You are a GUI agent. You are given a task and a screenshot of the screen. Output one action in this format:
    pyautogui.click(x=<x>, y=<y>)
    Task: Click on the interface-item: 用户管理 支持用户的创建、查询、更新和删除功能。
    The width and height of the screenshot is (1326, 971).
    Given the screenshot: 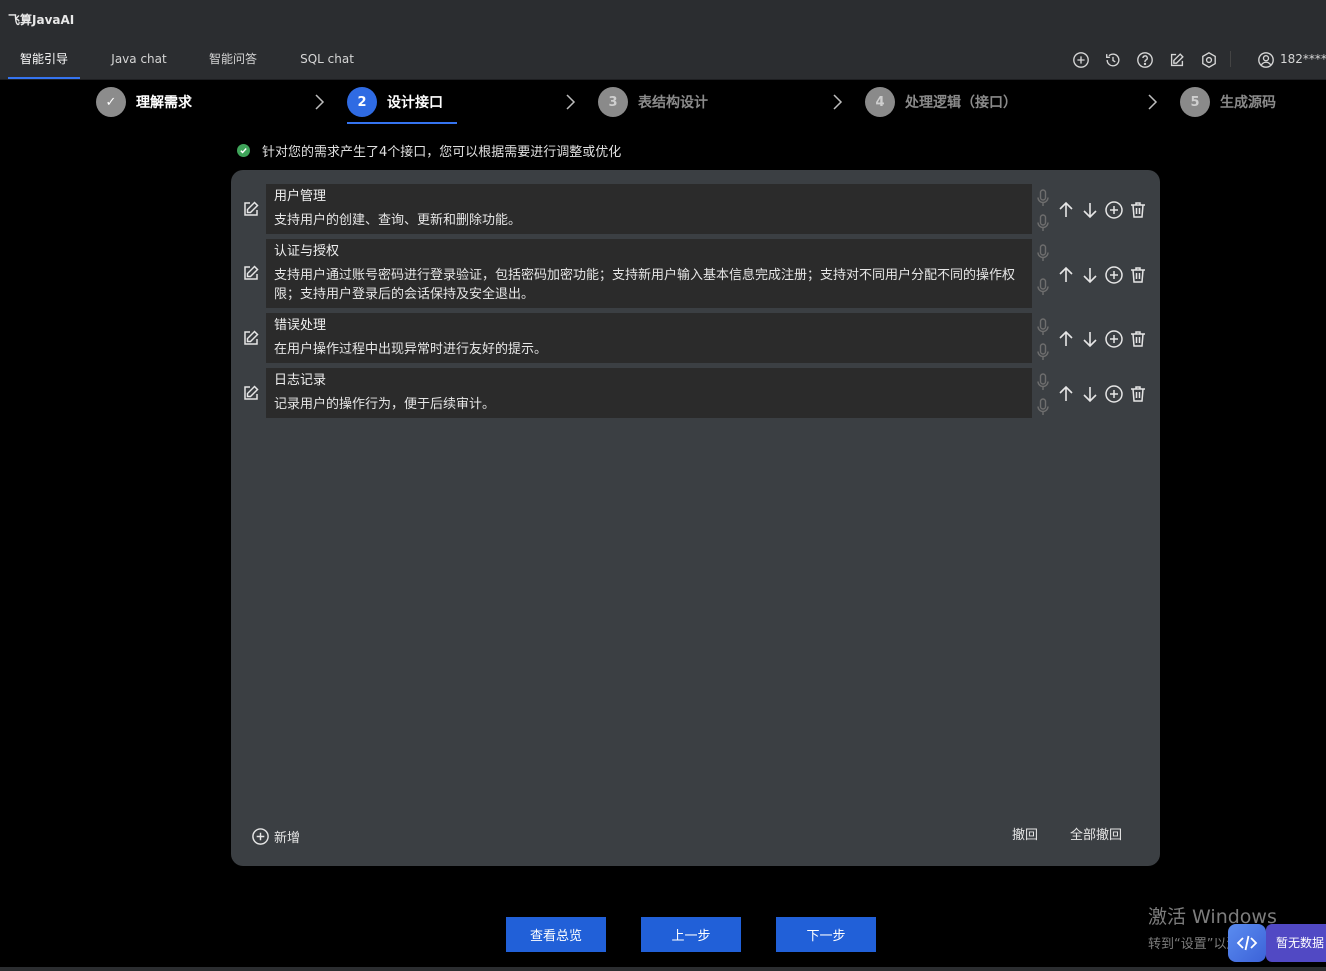 What is the action you would take?
    pyautogui.click(x=649, y=209)
    